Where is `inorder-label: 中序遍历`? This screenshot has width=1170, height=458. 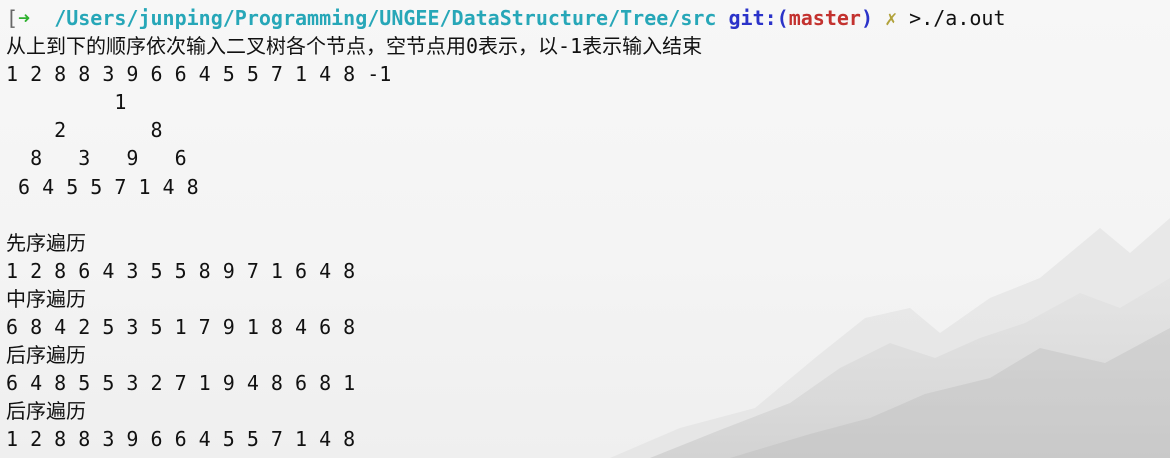
inorder-label: 中序遍历 is located at coordinates (46, 298).